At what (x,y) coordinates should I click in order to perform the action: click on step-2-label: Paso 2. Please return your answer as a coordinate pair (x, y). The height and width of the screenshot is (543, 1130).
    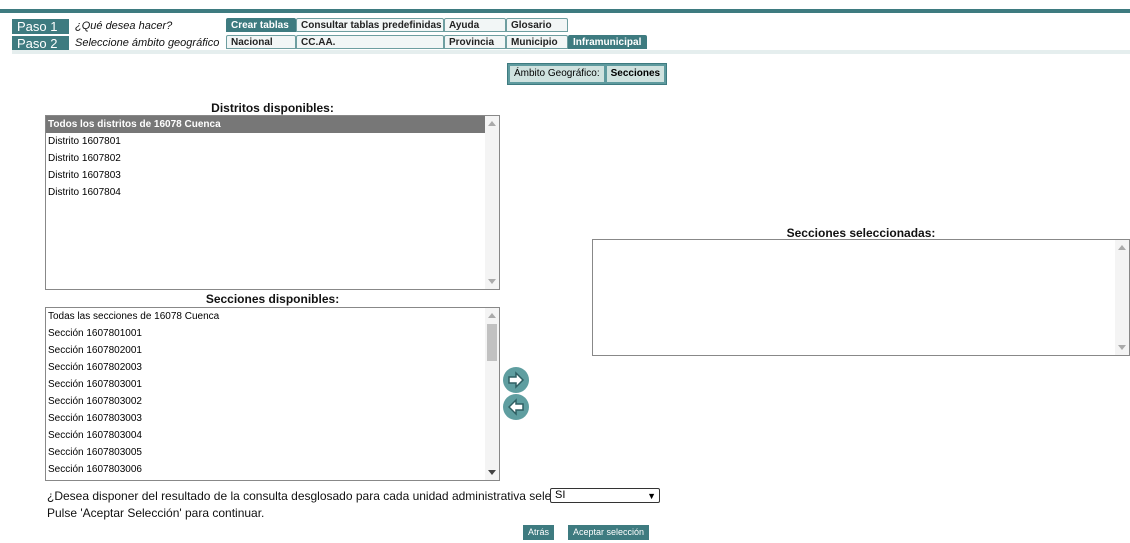
    Looking at the image, I should click on (40, 43).